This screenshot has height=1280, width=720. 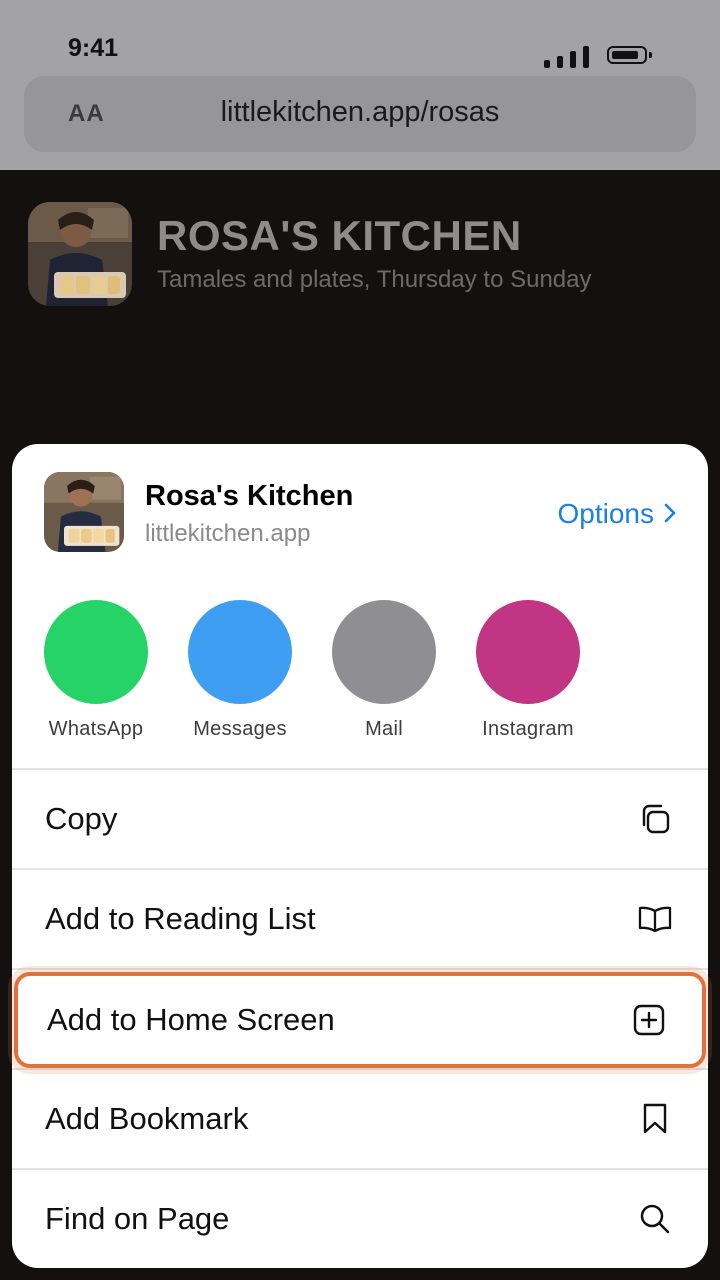 What do you see at coordinates (93, 48) in the screenshot?
I see `status-time: 9:41` at bounding box center [93, 48].